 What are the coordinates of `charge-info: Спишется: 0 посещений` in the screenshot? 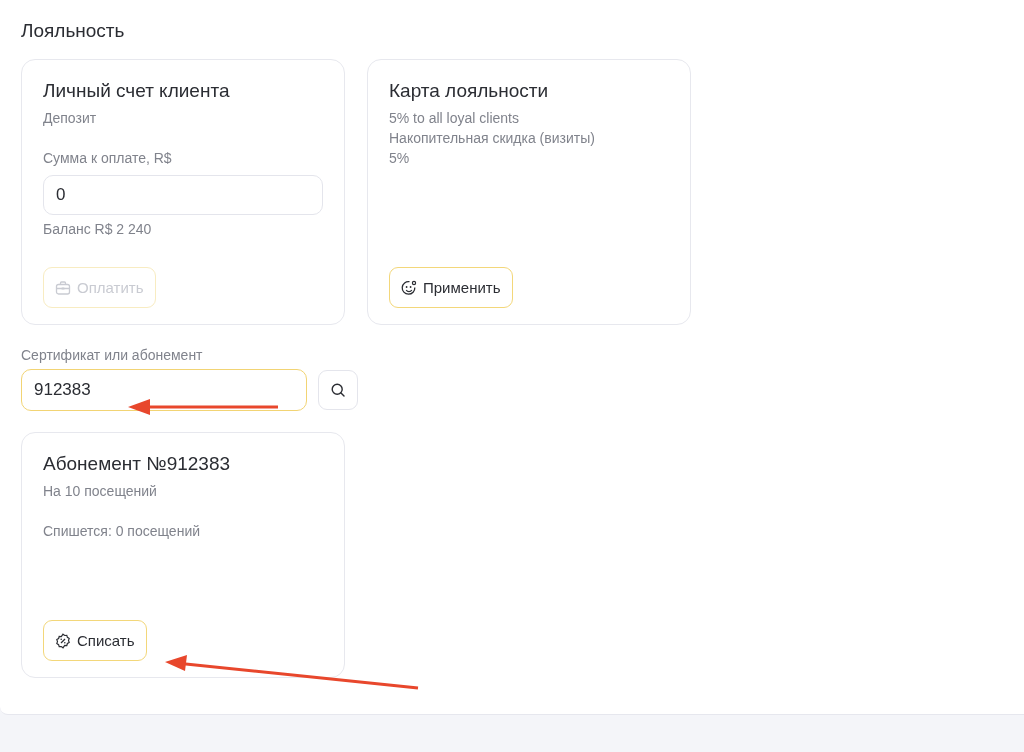 It's located at (122, 531).